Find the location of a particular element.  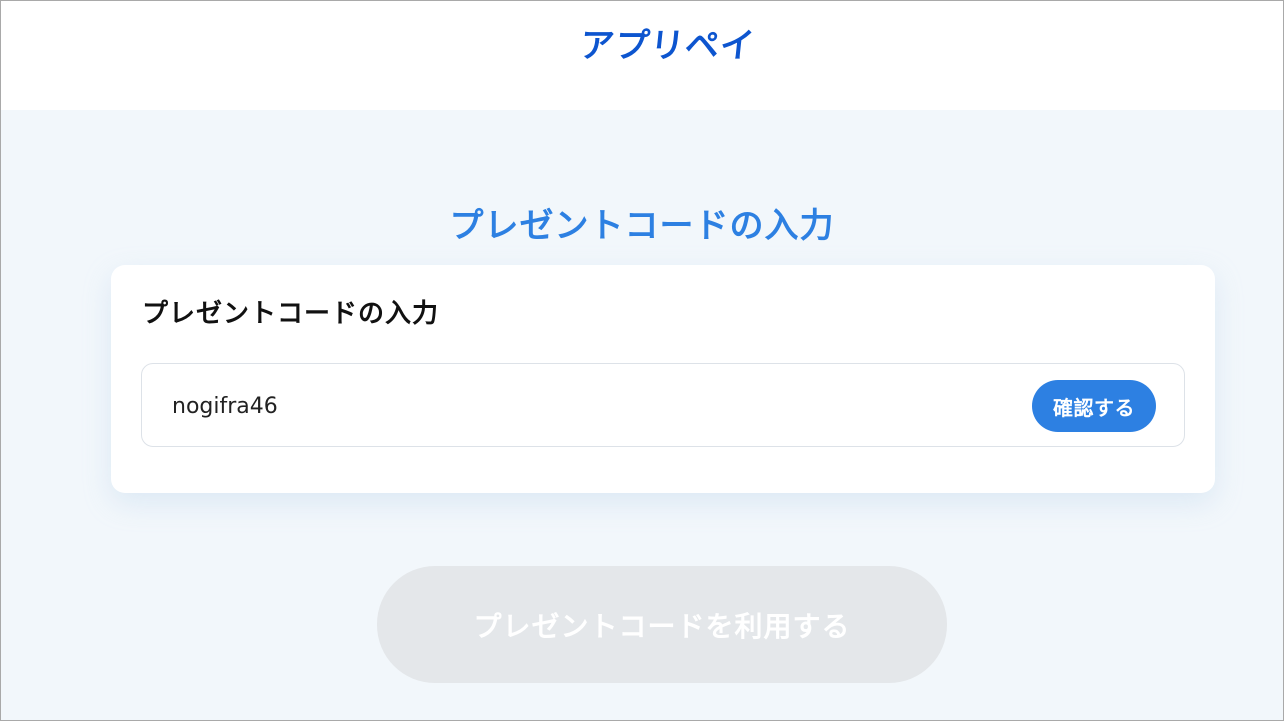

page-title: プレゼントコードの入力 is located at coordinates (642, 225).